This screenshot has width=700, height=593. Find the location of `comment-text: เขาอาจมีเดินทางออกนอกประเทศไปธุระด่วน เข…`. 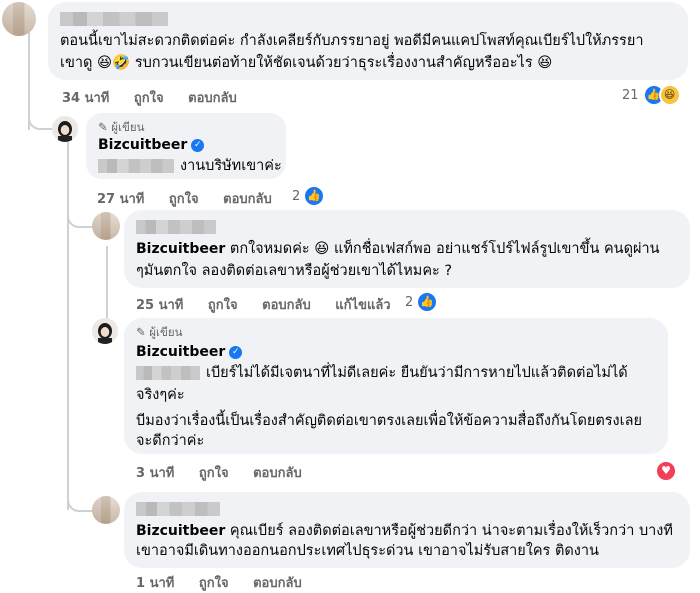

comment-text: เขาอาจมีเดินทางออกนอกประเทศไปธุระด่วน เข… is located at coordinates (367, 551).